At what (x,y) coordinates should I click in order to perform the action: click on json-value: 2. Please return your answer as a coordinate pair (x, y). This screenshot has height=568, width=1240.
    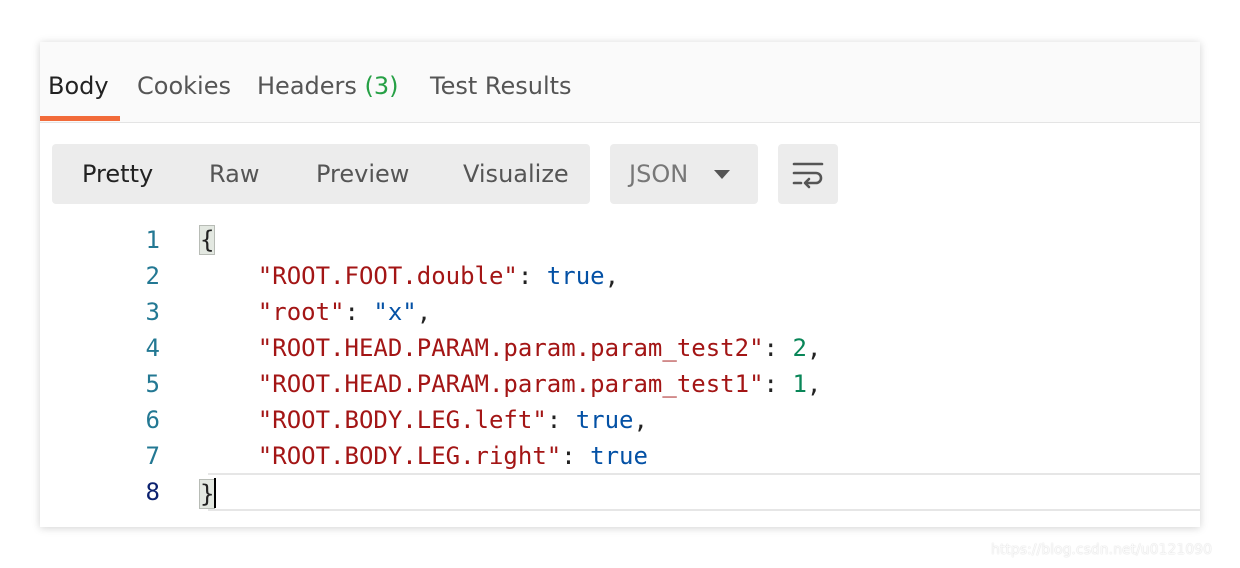
    Looking at the image, I should click on (799, 348).